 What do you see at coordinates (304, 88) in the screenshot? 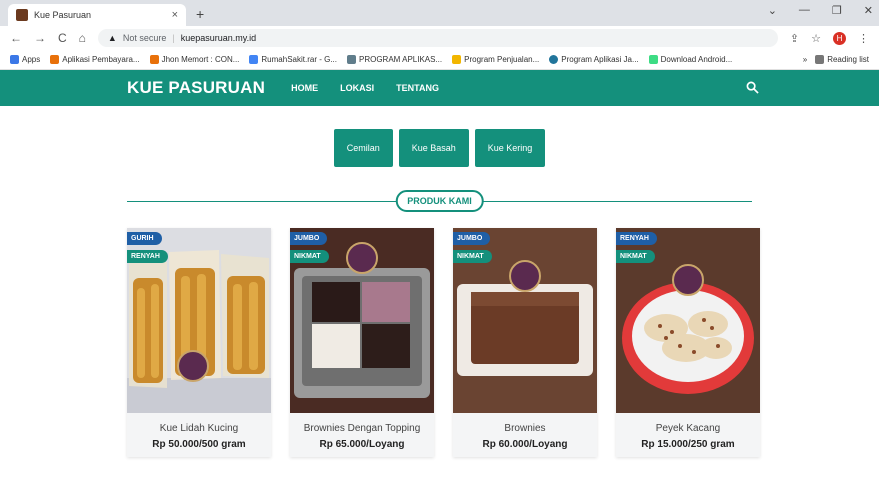
I see `nav-home: HOME` at bounding box center [304, 88].